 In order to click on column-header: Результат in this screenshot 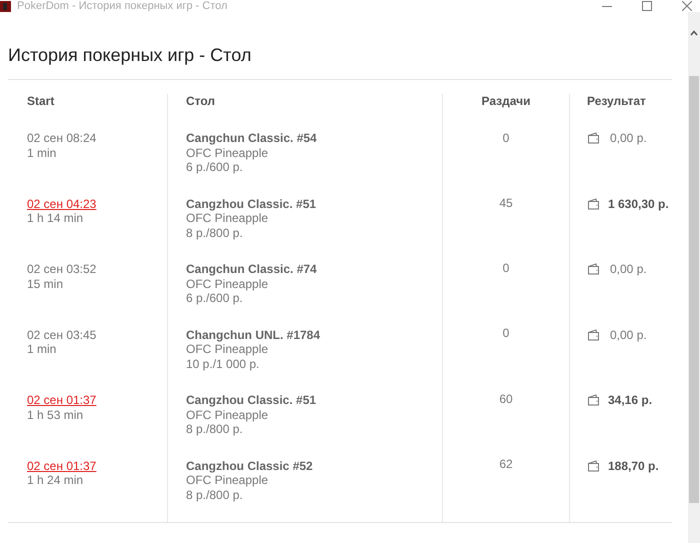, I will do `click(617, 102)`.